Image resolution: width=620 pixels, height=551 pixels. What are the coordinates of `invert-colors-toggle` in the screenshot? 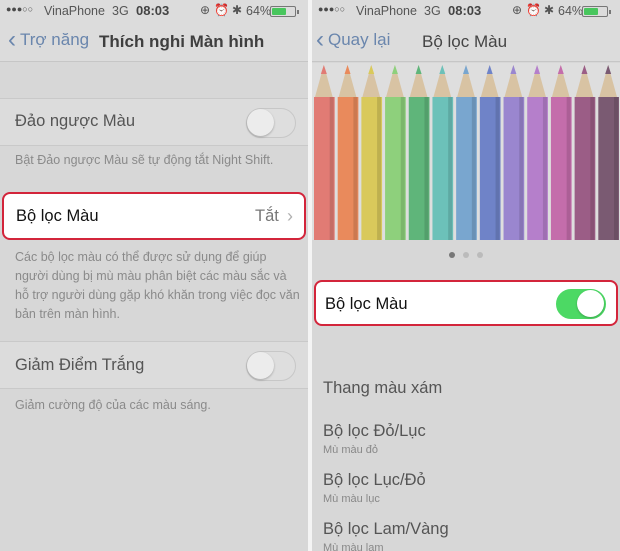 It's located at (271, 123).